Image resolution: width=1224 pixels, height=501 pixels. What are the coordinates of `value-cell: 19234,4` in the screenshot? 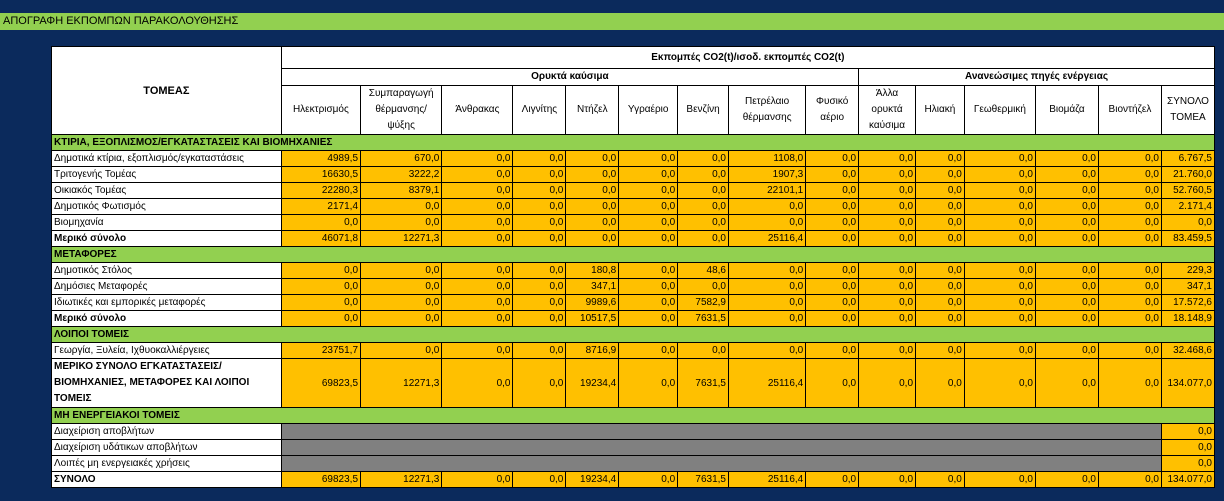 It's located at (592, 479).